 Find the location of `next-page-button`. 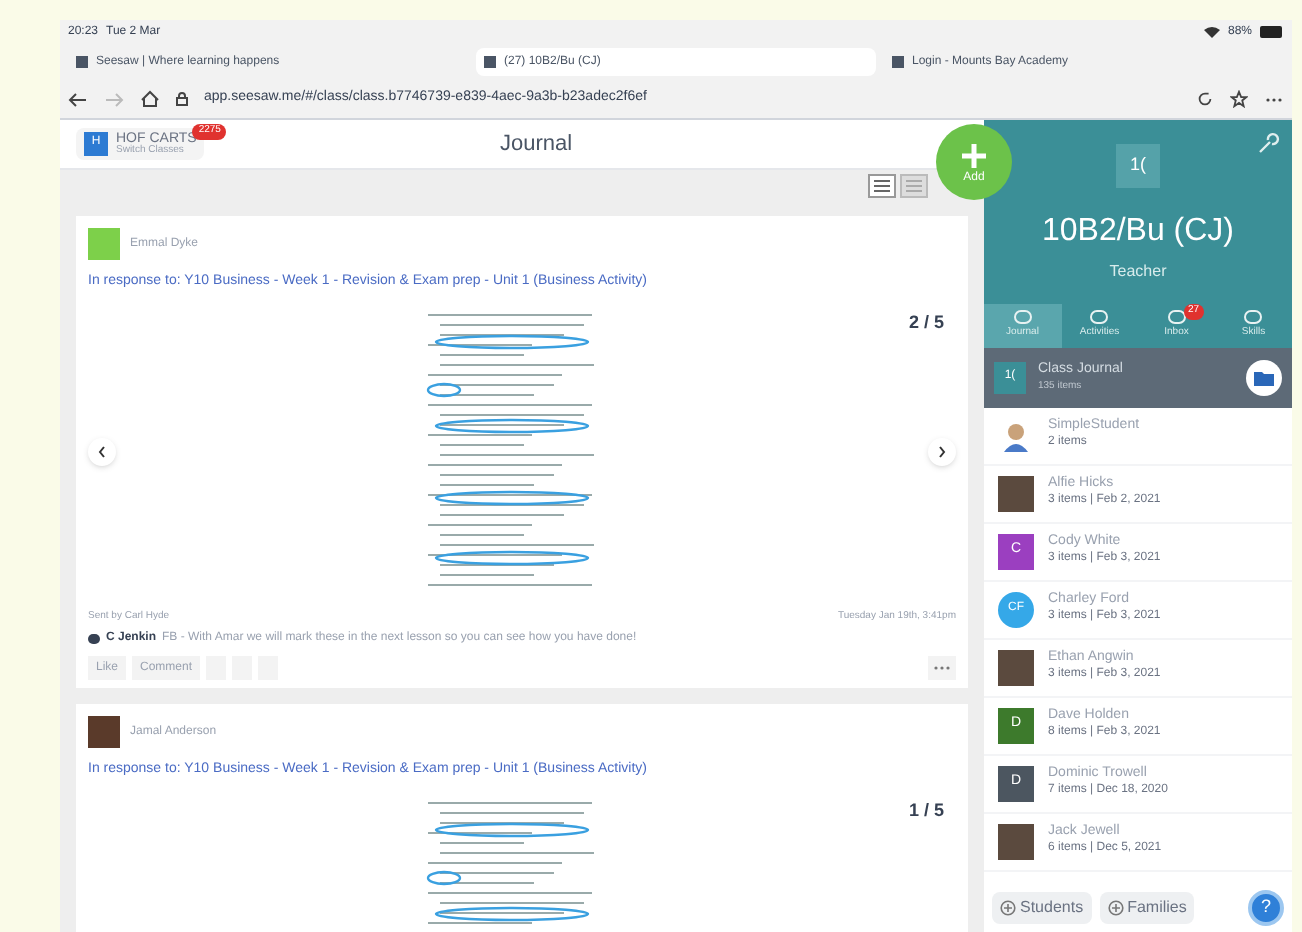

next-page-button is located at coordinates (942, 451).